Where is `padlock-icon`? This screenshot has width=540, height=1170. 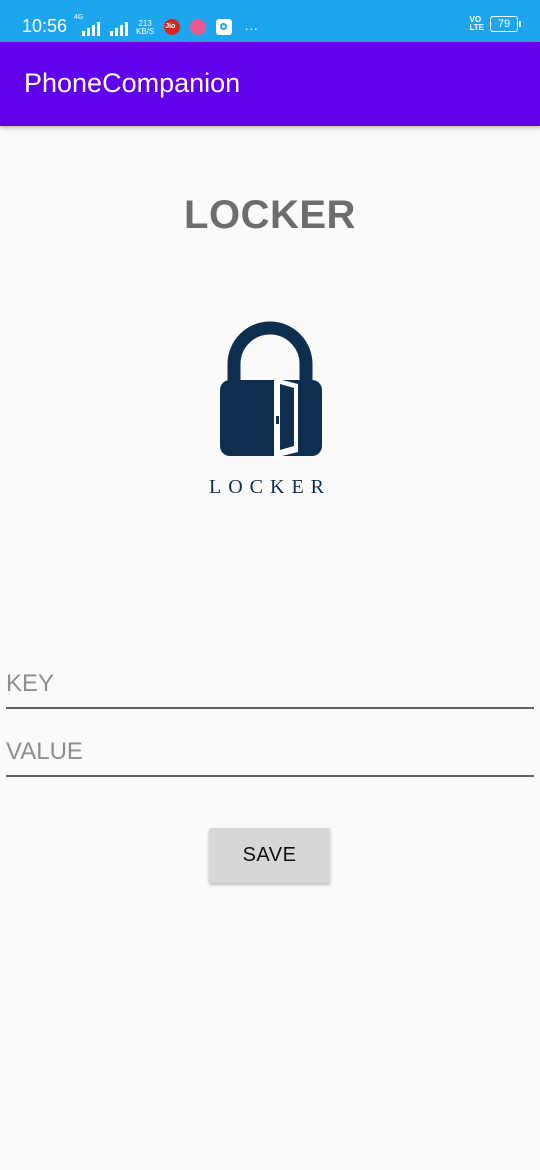
padlock-icon is located at coordinates (271, 389).